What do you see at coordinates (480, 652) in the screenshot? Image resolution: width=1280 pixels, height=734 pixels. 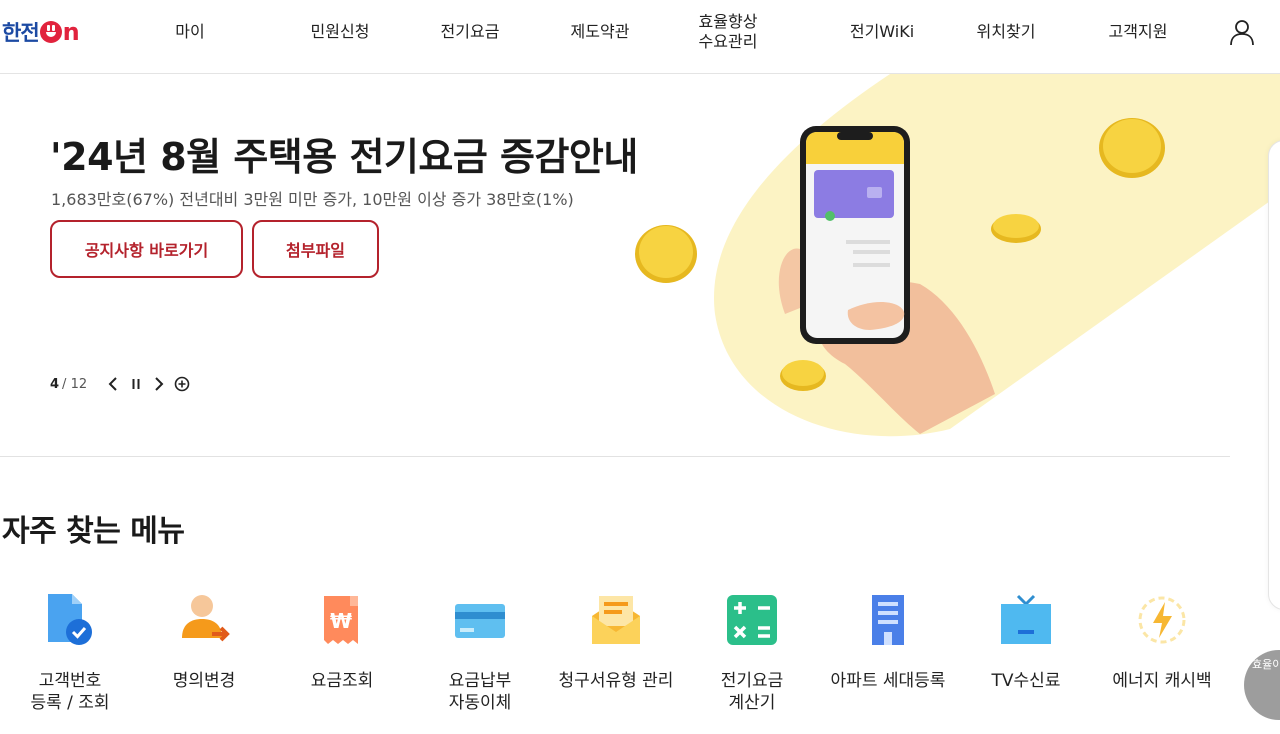 I see `menu-auto-payment: 요금납부 자동이체` at bounding box center [480, 652].